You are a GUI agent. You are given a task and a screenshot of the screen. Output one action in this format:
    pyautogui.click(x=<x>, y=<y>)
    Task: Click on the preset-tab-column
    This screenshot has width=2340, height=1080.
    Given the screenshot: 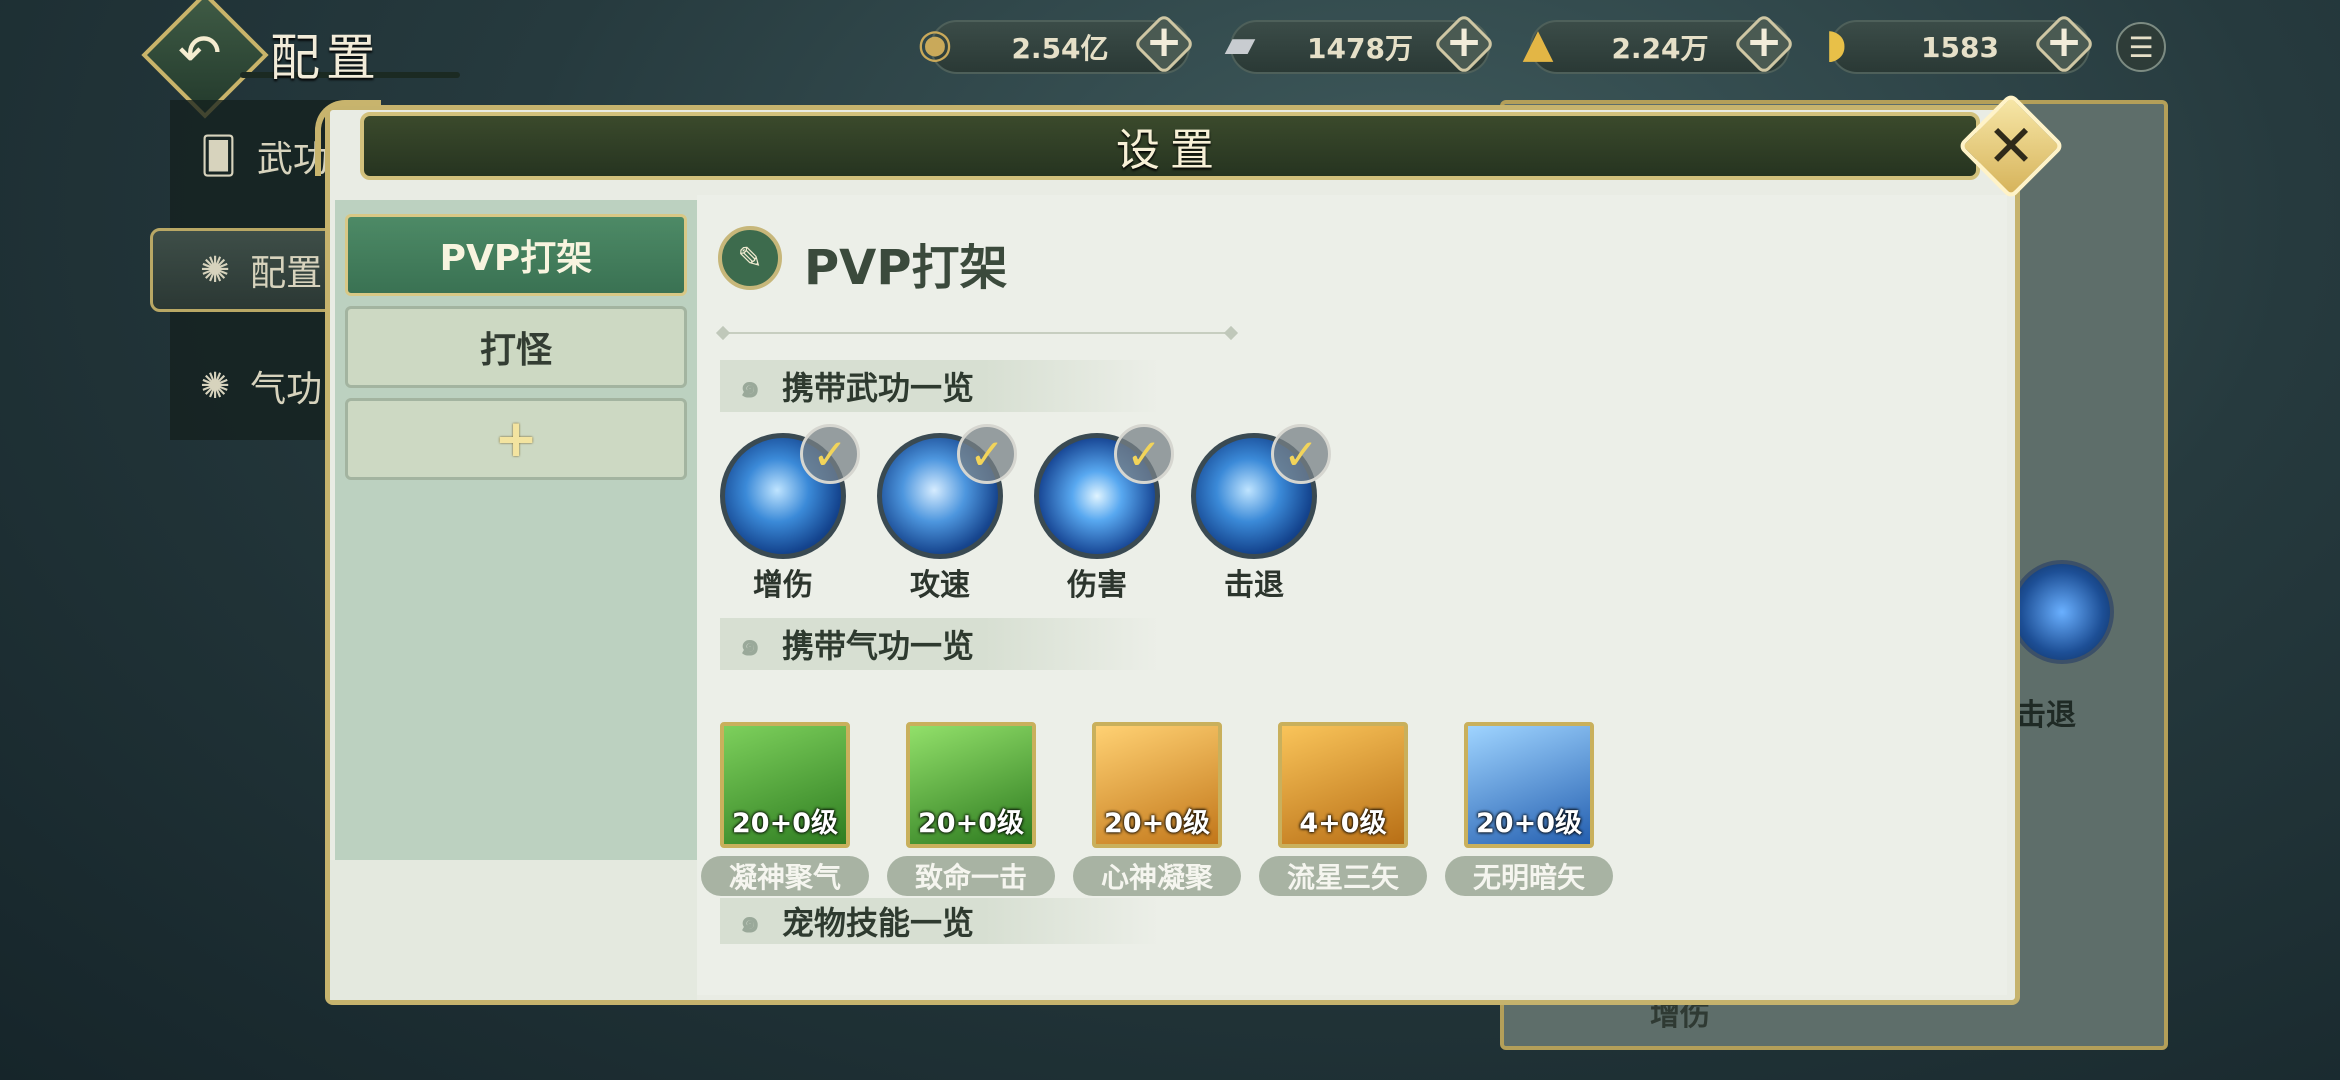 What is the action you would take?
    pyautogui.click(x=516, y=530)
    